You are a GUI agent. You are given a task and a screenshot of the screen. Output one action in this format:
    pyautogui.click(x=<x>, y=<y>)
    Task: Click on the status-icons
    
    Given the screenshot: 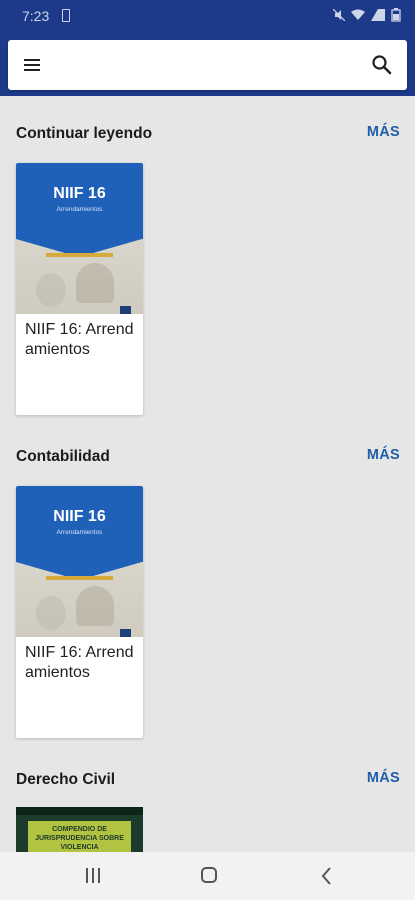 What is the action you would take?
    pyautogui.click(x=367, y=15)
    